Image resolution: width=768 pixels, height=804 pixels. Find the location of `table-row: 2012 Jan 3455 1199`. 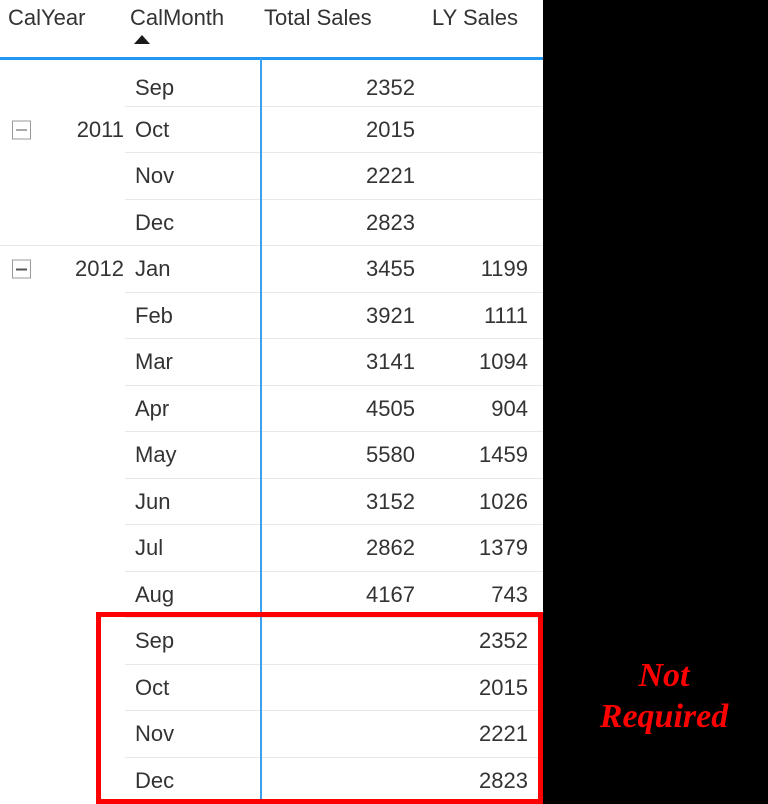

table-row: 2012 Jan 3455 1199 is located at coordinates (271, 269).